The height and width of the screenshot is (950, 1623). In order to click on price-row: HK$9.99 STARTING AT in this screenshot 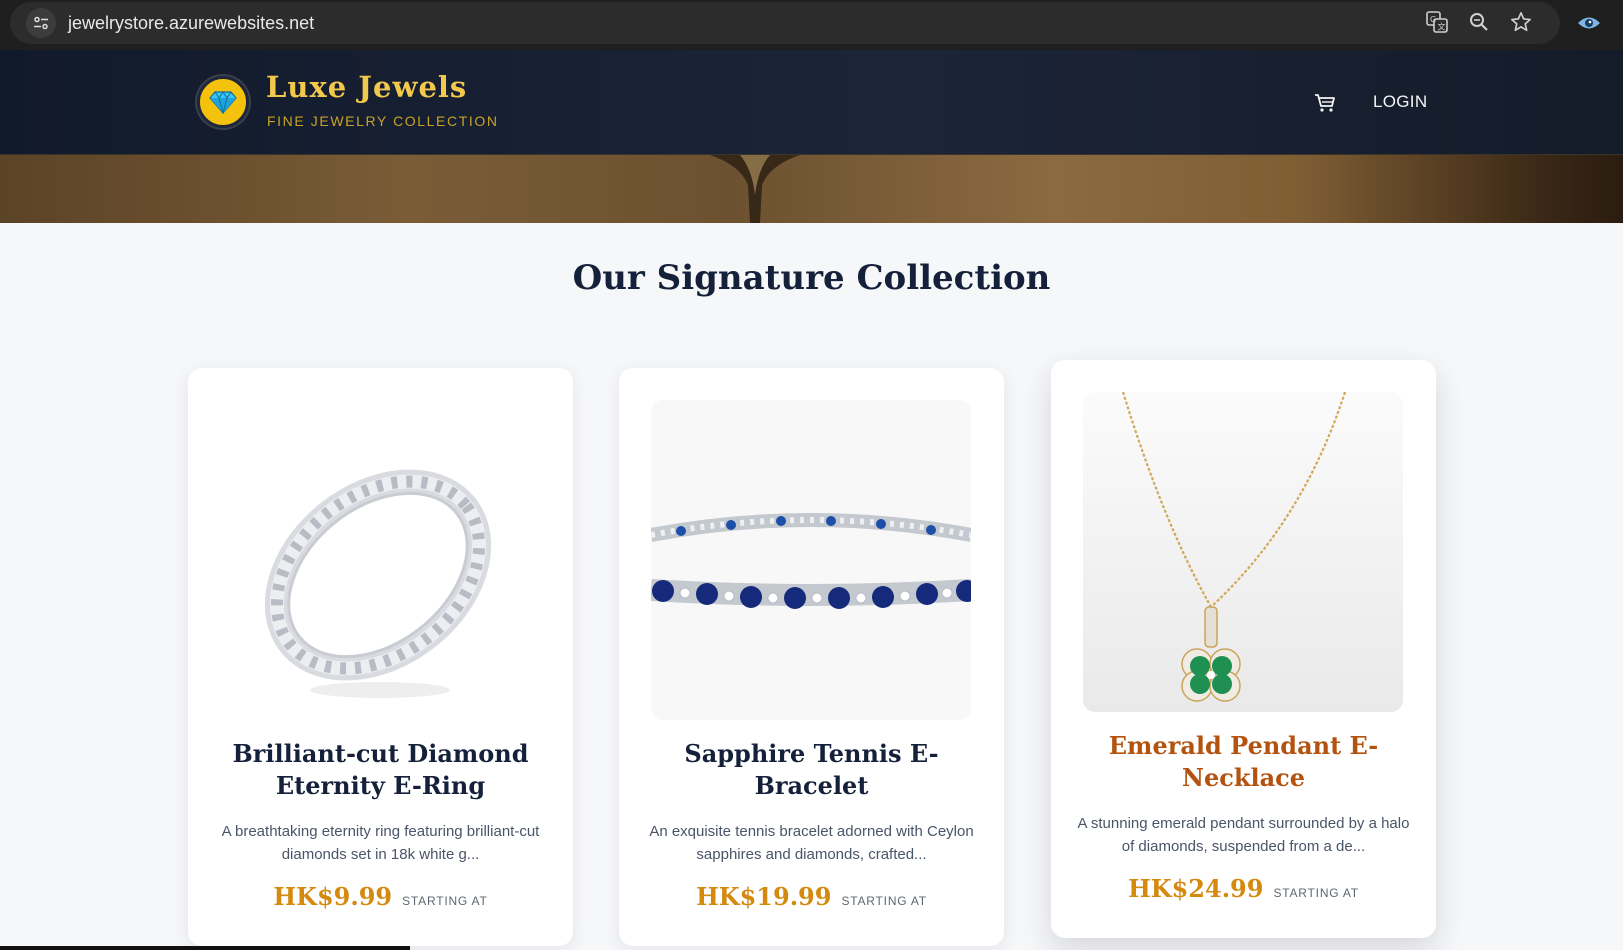, I will do `click(380, 896)`.